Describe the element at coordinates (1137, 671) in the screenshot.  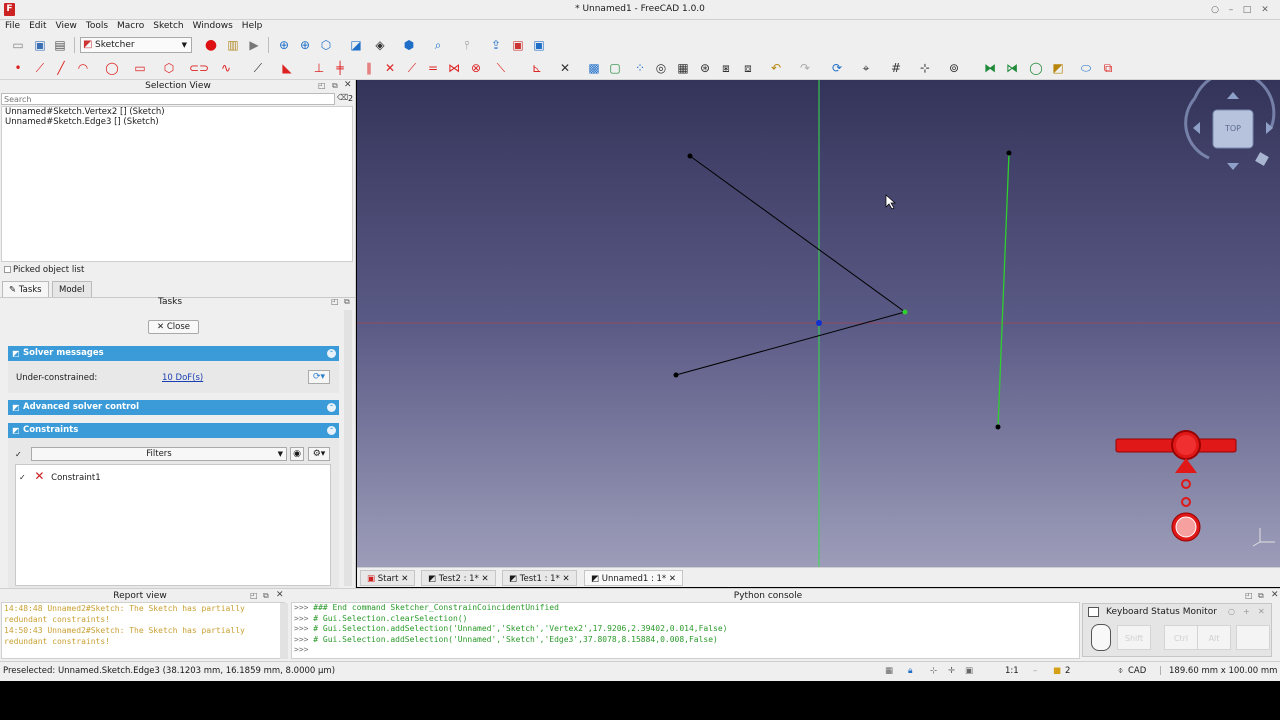
I see `navigation-style: CAD` at that location.